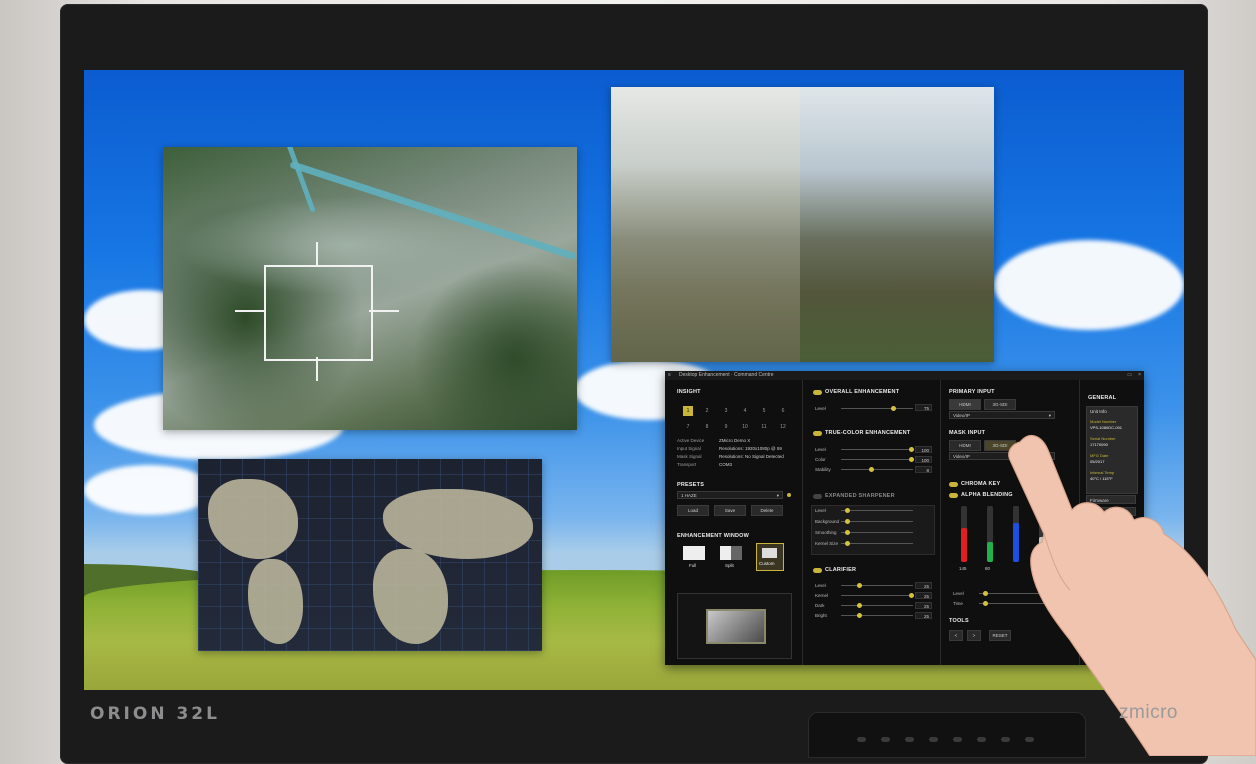  Describe the element at coordinates (730, 495) in the screenshot. I see `preset-select: 1 HAZE ▾` at that location.